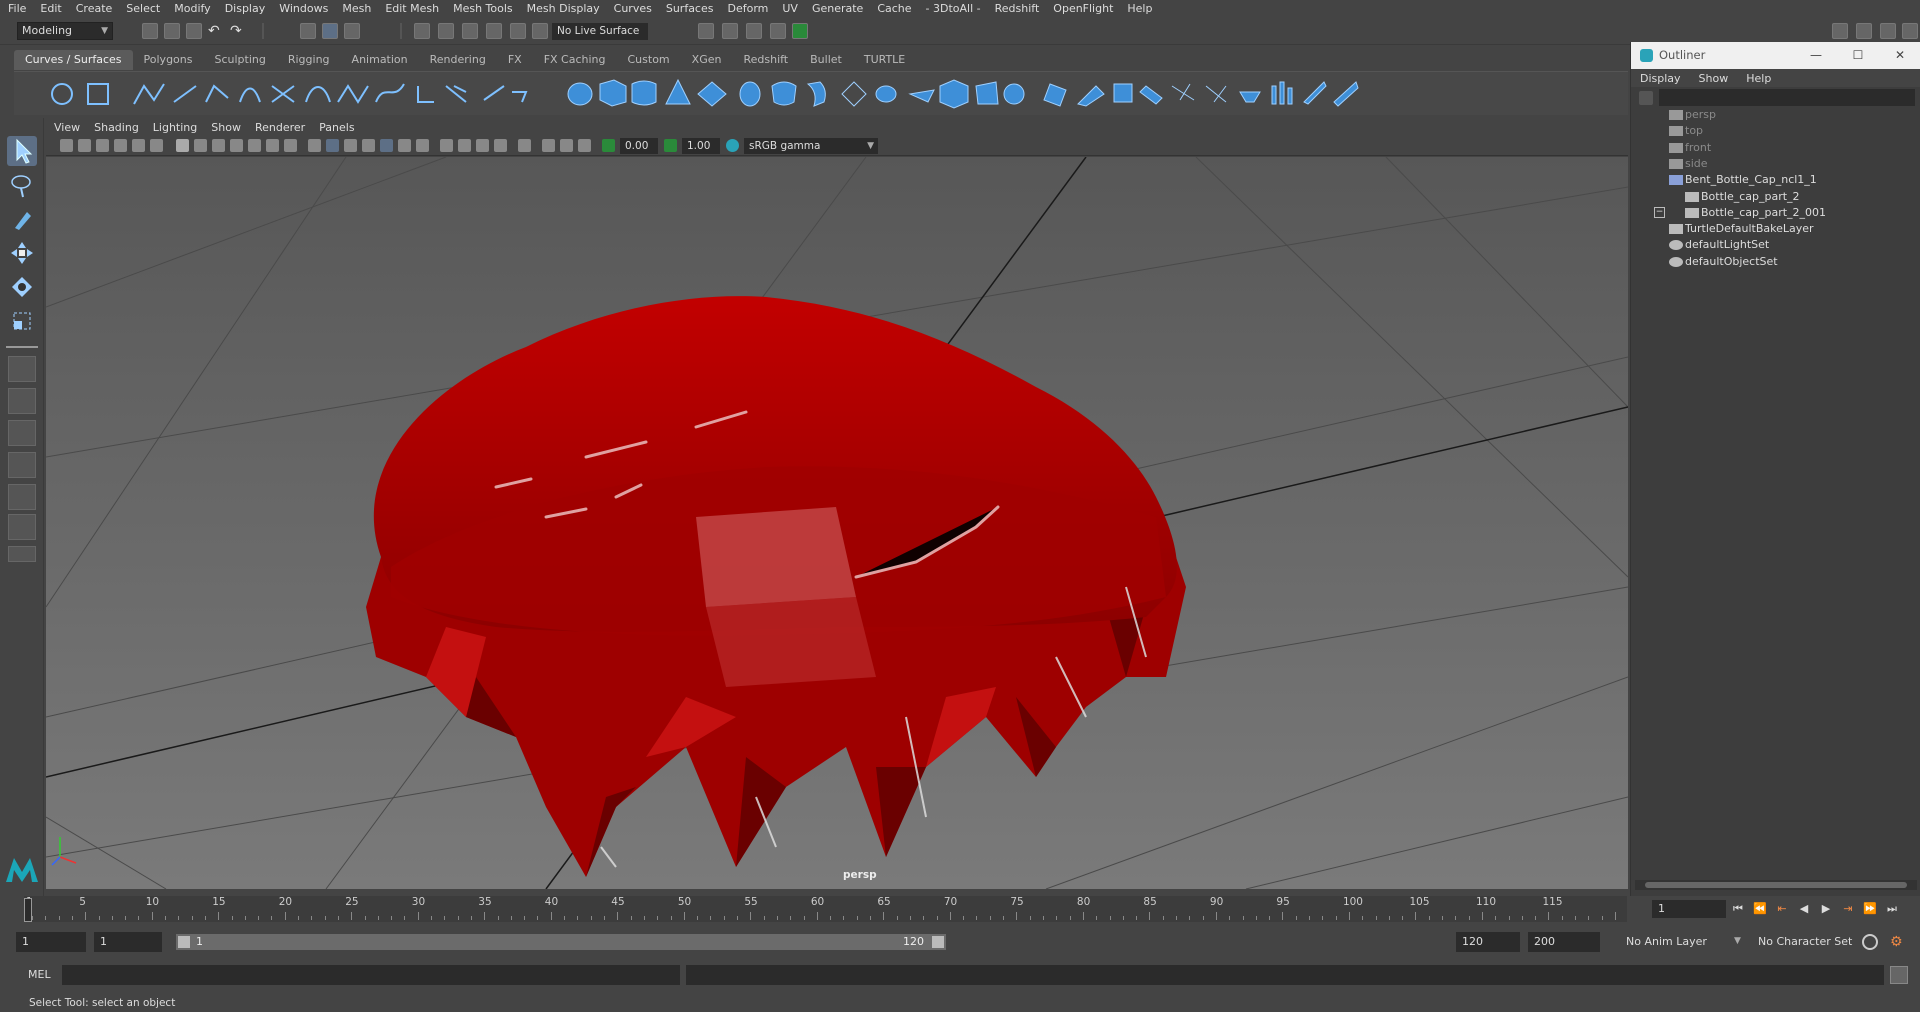  What do you see at coordinates (1760, 909) in the screenshot?
I see `step-back-key-icon: ⏪` at bounding box center [1760, 909].